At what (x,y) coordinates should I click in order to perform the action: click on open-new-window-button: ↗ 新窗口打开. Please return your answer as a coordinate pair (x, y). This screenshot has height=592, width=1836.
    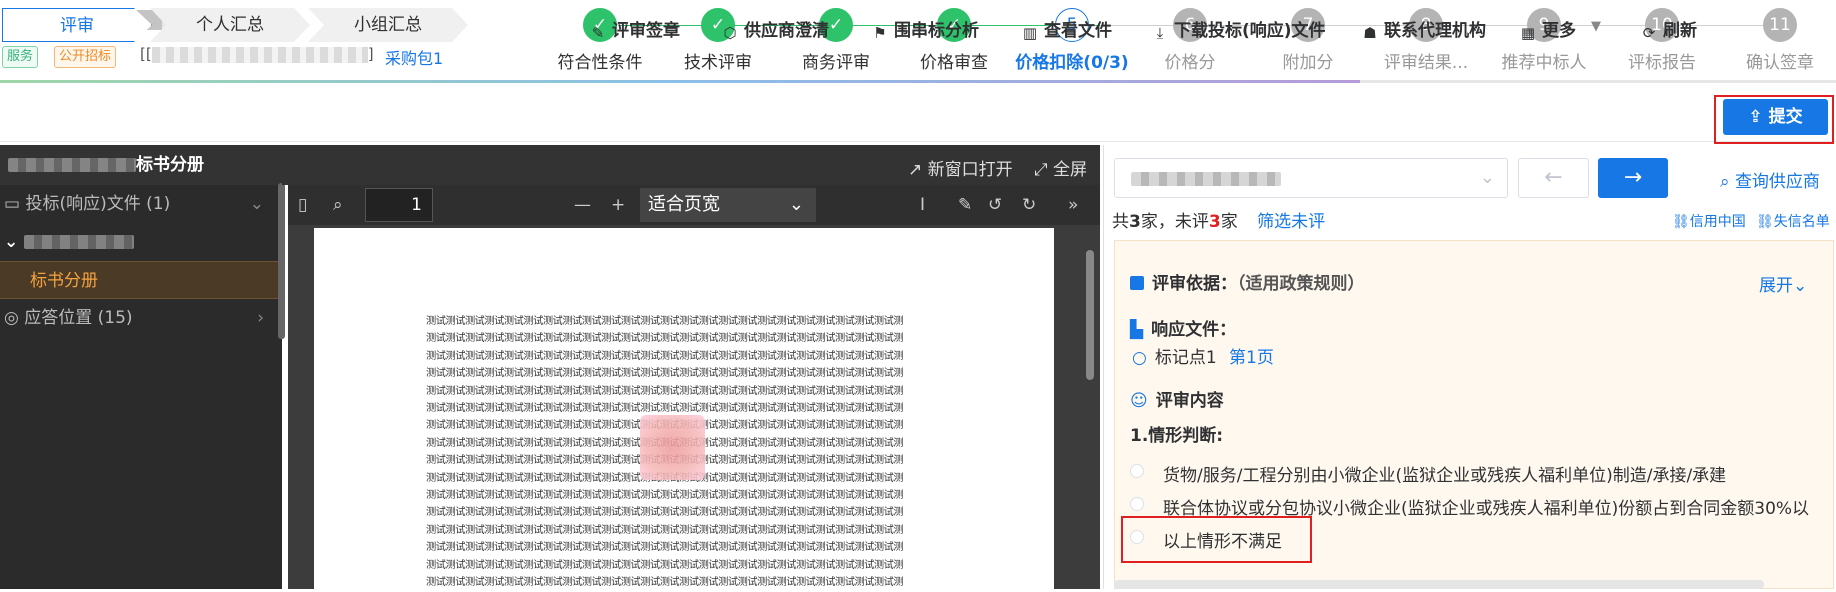
    Looking at the image, I should click on (960, 167).